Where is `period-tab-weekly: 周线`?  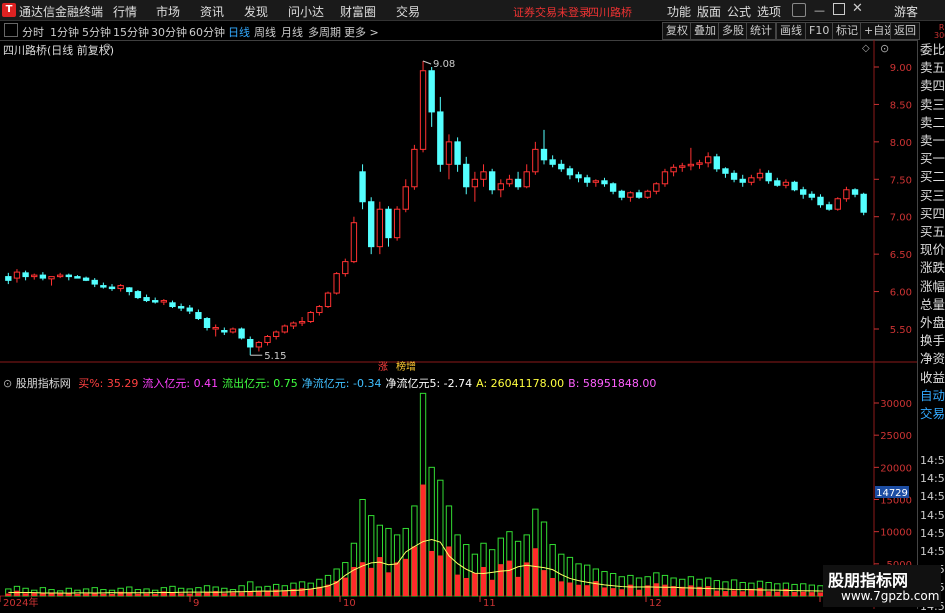
period-tab-weekly: 周线 is located at coordinates (265, 32).